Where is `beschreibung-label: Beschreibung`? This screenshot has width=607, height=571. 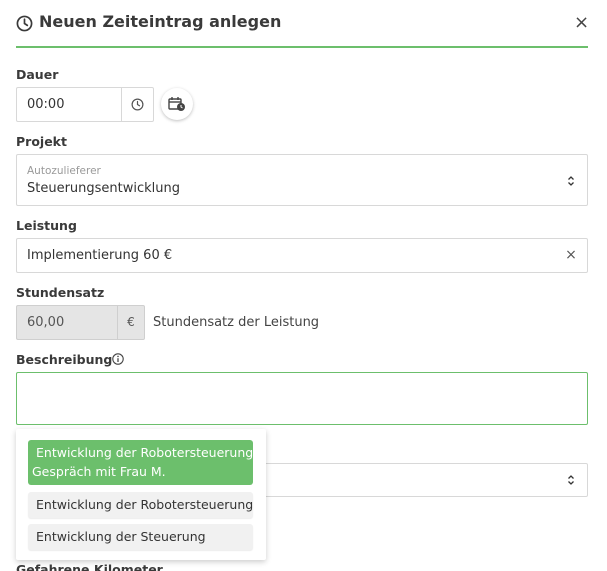
beschreibung-label: Beschreibung is located at coordinates (64, 359).